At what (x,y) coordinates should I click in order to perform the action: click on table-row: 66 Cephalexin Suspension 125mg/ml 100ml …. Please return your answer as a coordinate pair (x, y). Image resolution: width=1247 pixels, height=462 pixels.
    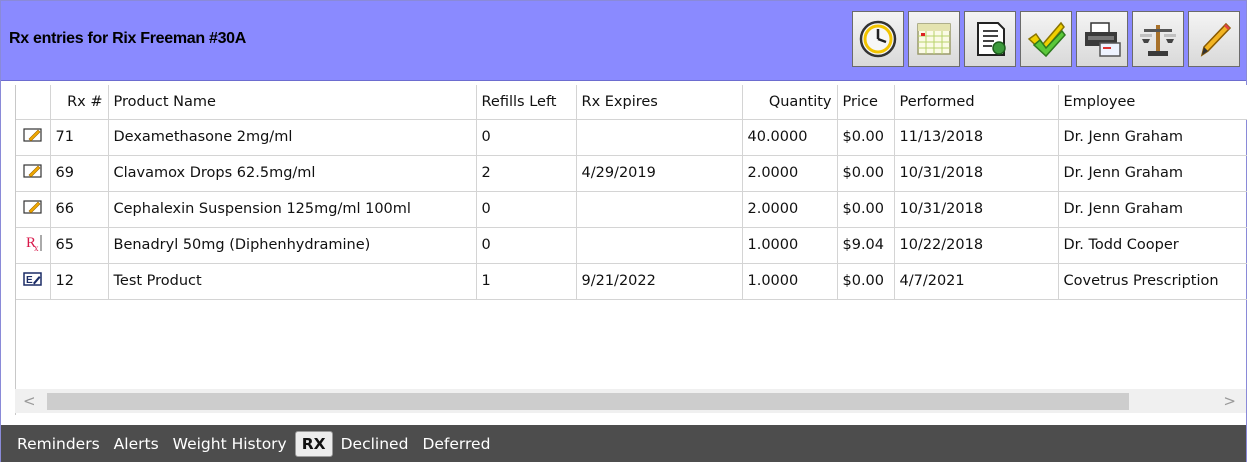
    Looking at the image, I should click on (631, 209).